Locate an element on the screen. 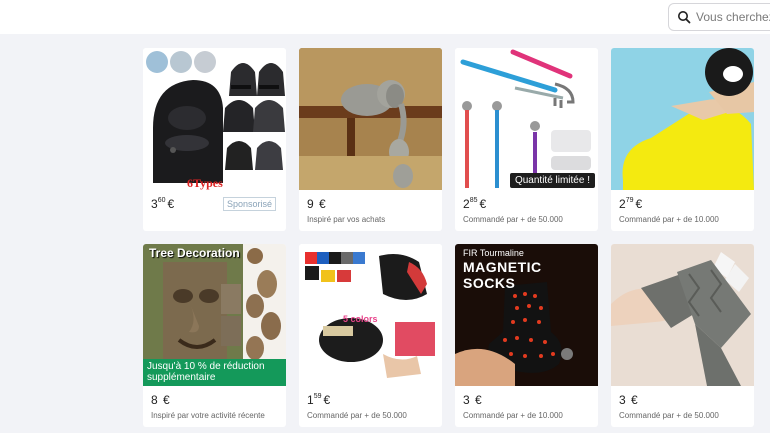 Image resolution: width=770 pixels, height=433 pixels. product-card: 5 colors 159 € Commandé par + de 50.000 is located at coordinates (370, 335).